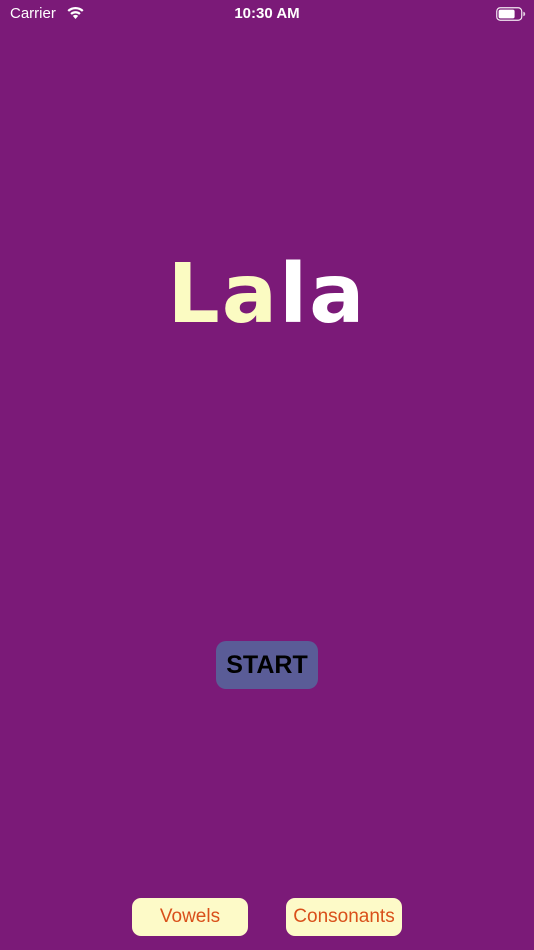 The height and width of the screenshot is (950, 534). I want to click on title-part-first: La, so click(223, 294).